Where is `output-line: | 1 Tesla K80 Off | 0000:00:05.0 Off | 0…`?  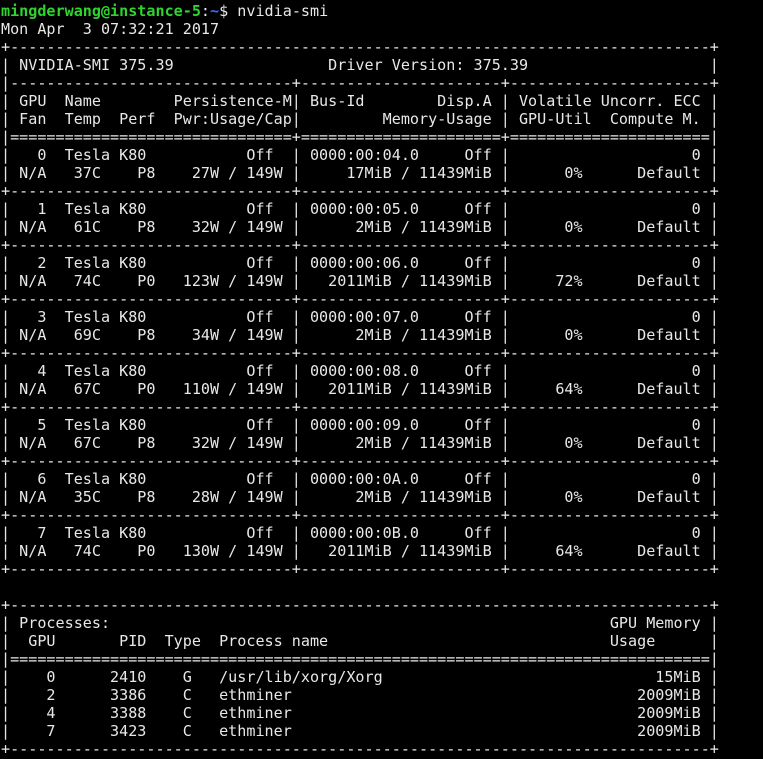
output-line: | 1 Tesla K80 Off | 0000:00:05.0 Off | 0… is located at coordinates (360, 209).